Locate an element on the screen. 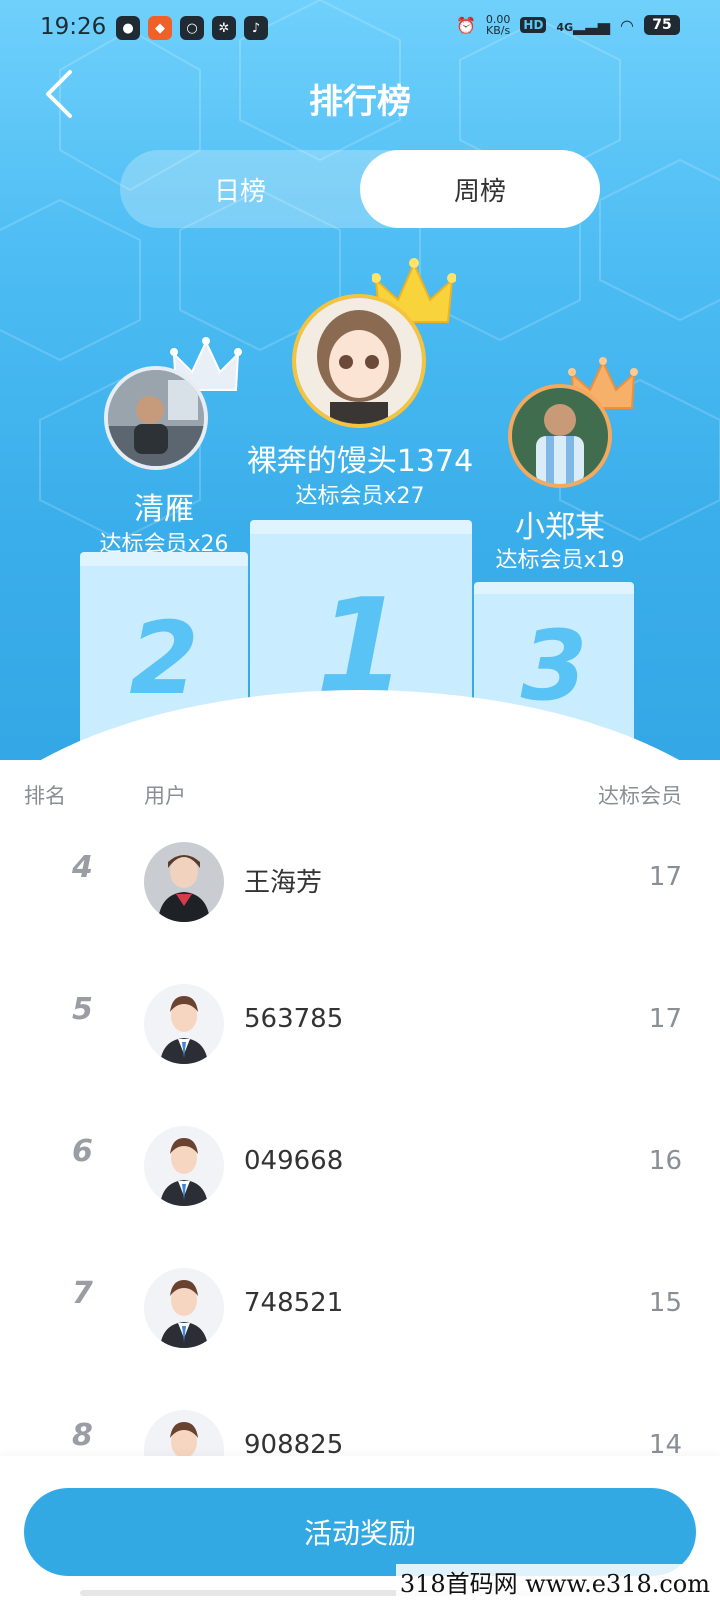 This screenshot has width=720, height=1600. network-speed: 0.00 KB/s is located at coordinates (498, 25).